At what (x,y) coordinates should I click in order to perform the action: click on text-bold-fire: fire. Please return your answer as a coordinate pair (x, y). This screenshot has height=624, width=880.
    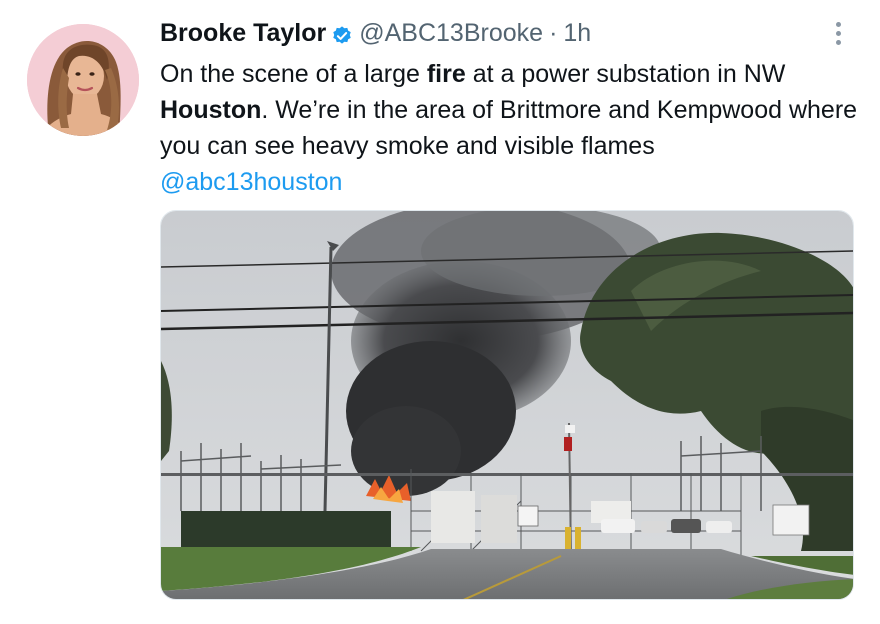
    Looking at the image, I should click on (446, 74).